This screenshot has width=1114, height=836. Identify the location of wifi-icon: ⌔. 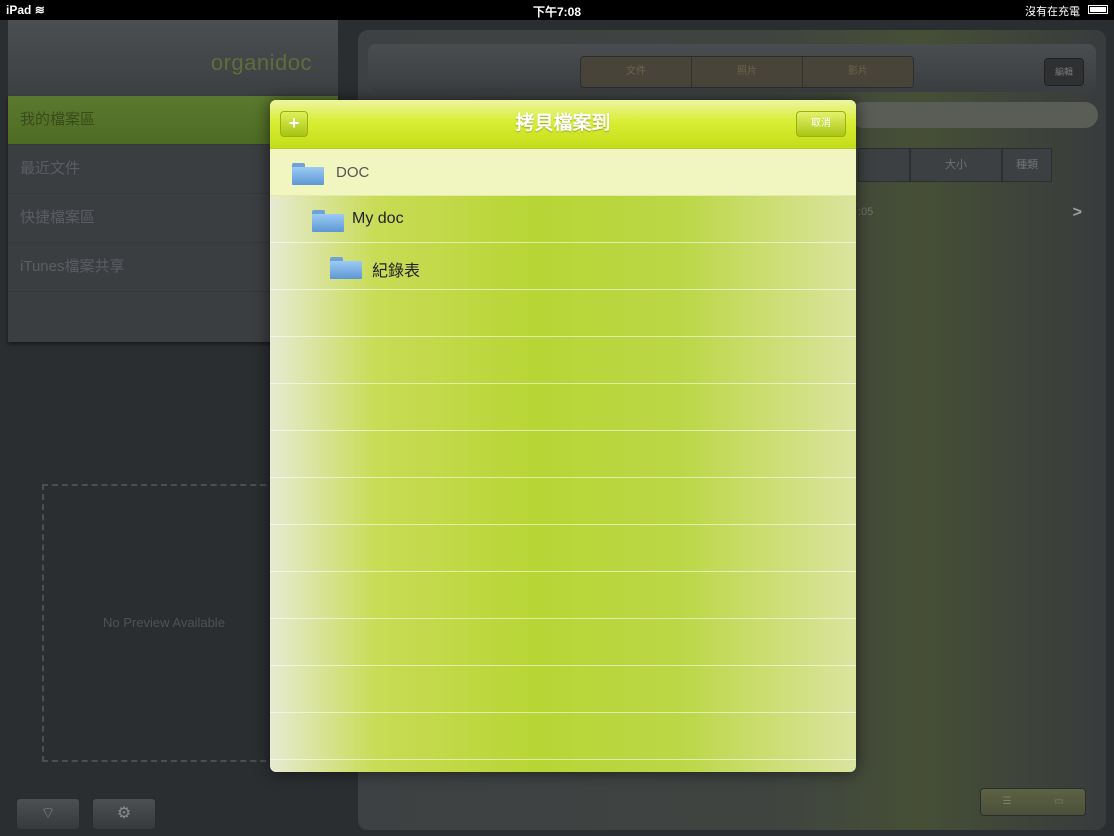
(48, 813).